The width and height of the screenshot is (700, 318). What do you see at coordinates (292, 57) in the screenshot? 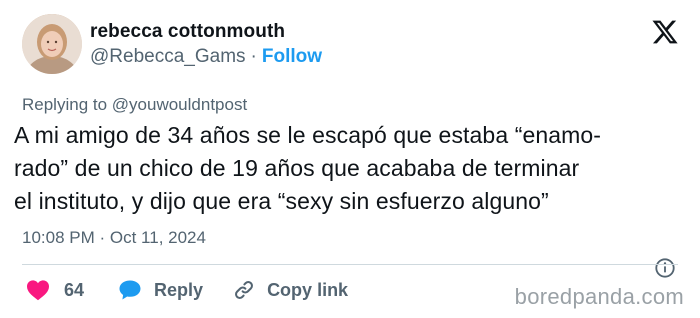
I see `follow-button: Follow` at bounding box center [292, 57].